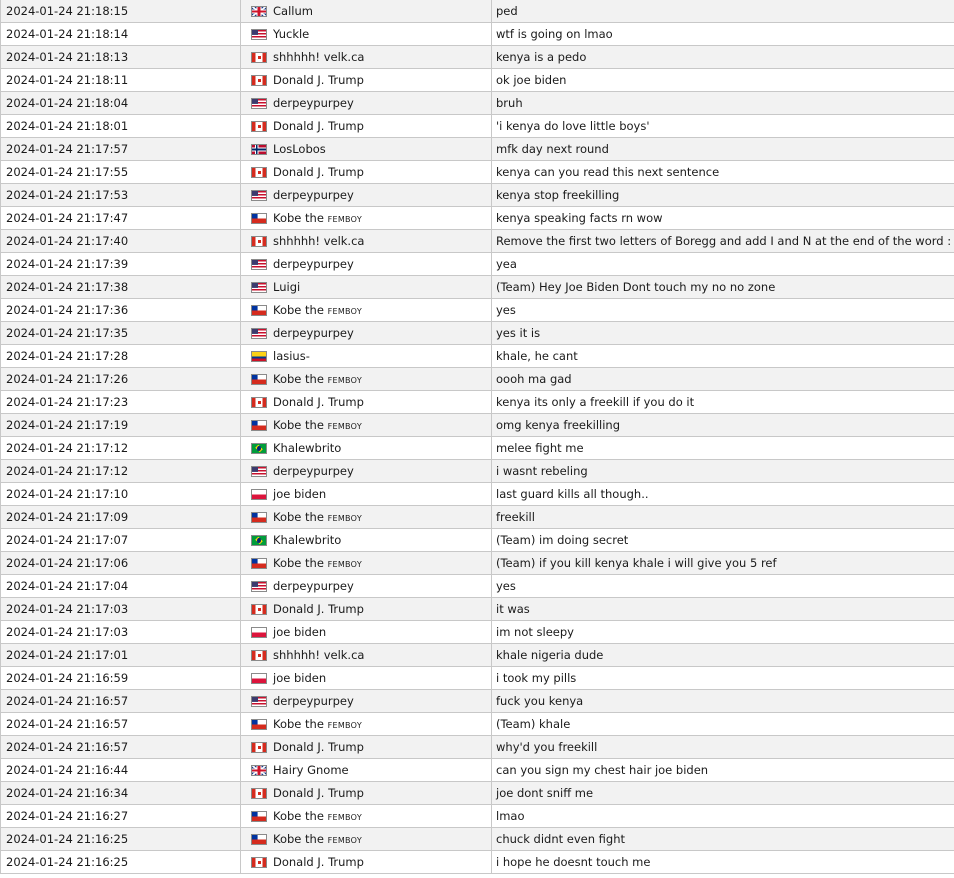 This screenshot has width=954, height=878. Describe the element at coordinates (120, 770) in the screenshot. I see `timestamp-cell: 2024-01-24 21:16:44` at that location.